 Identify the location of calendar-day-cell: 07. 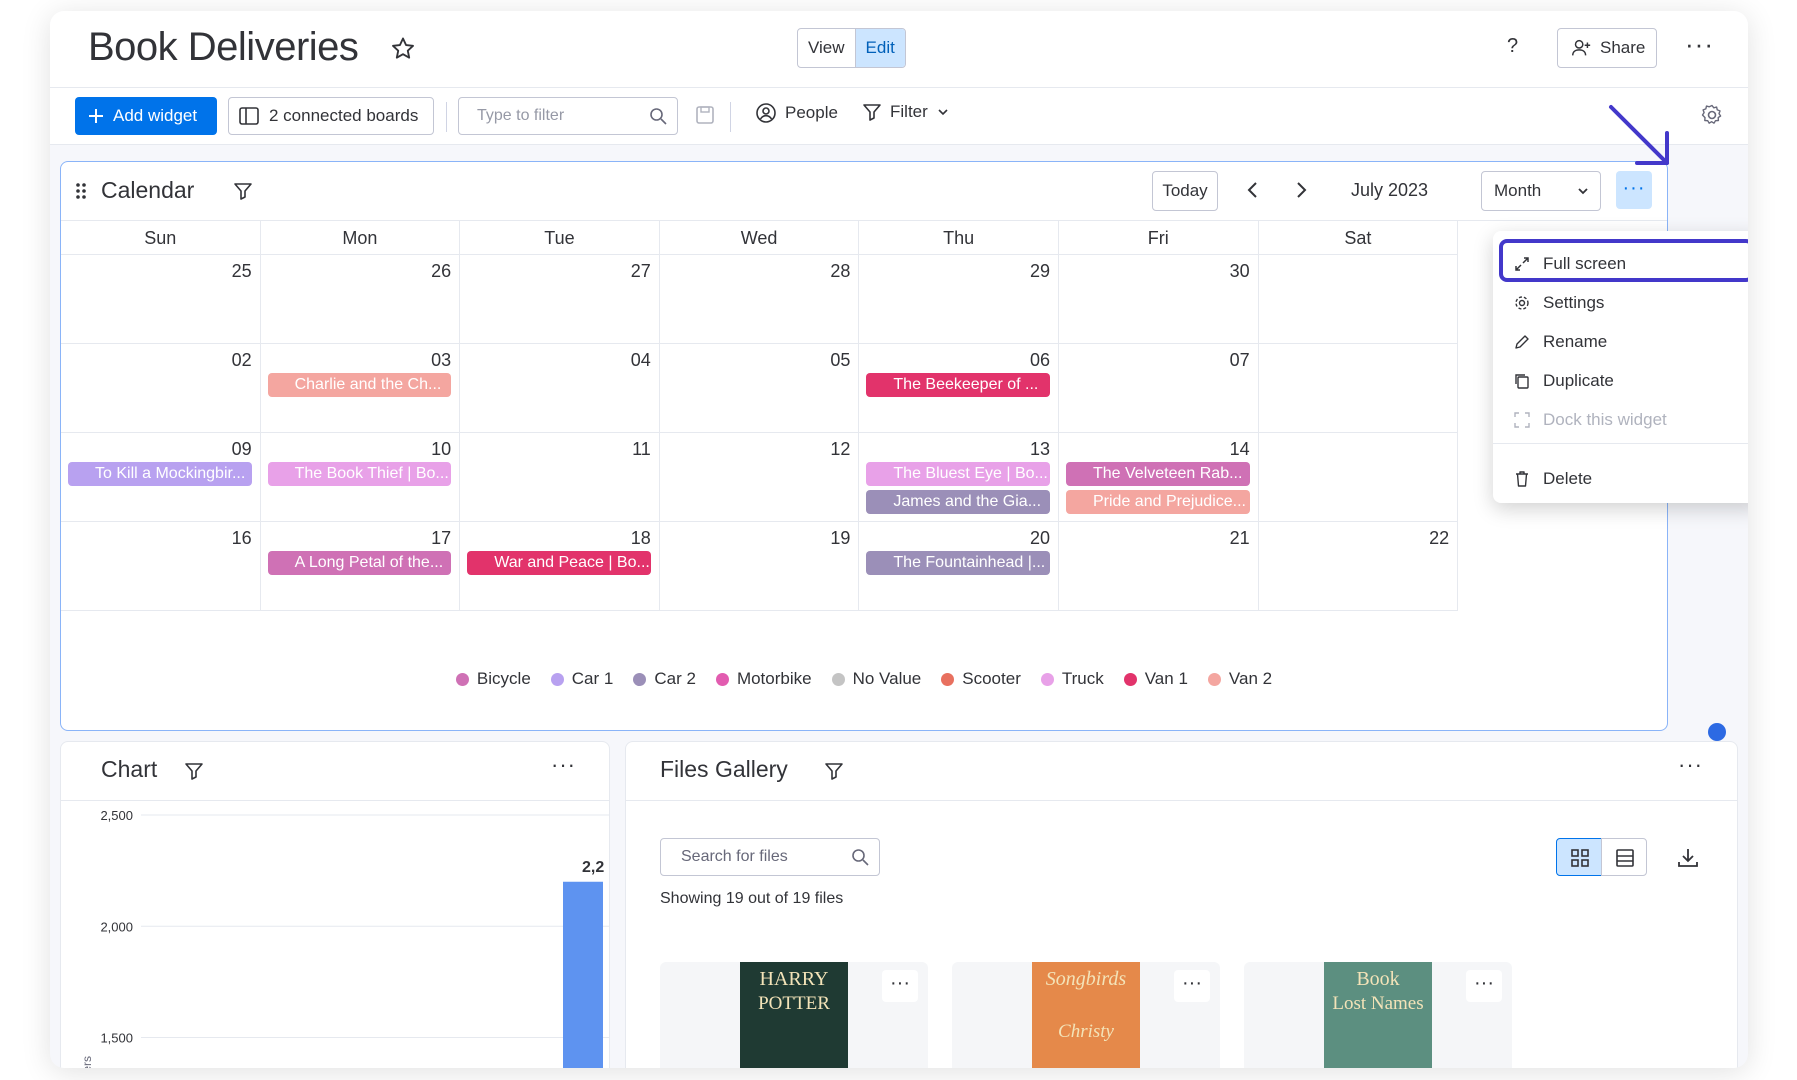
(1159, 388).